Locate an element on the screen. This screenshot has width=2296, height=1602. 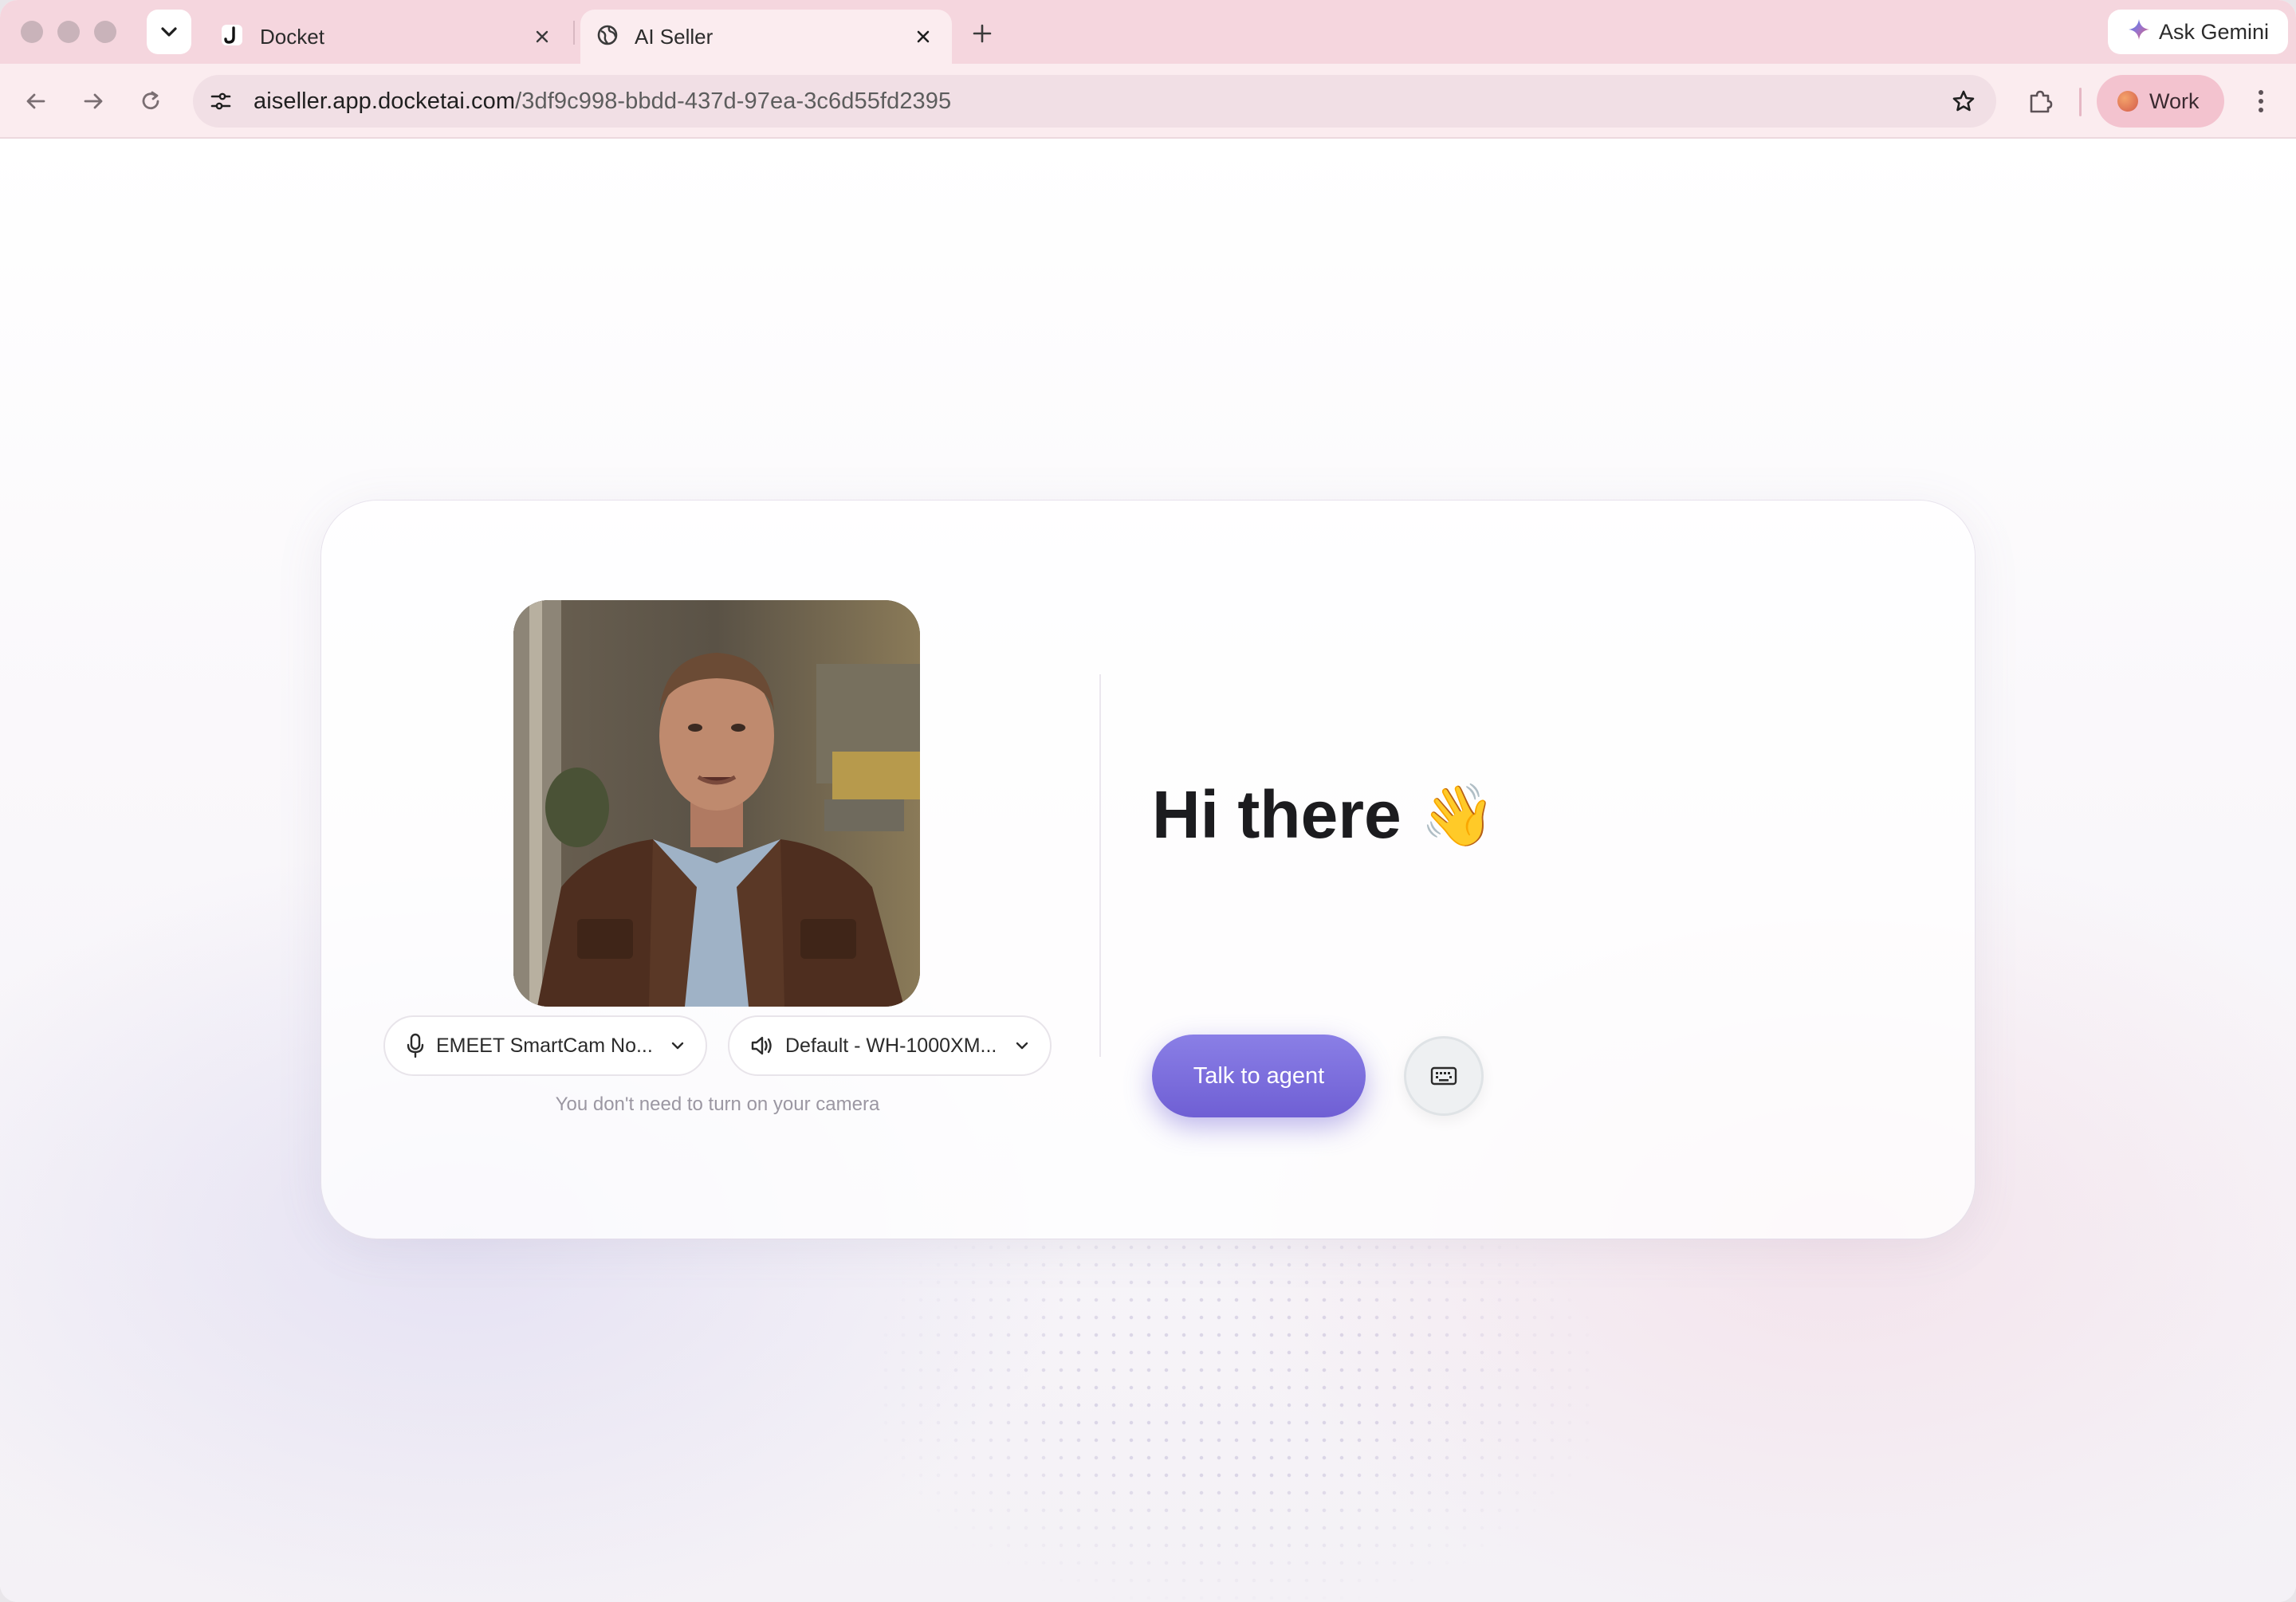
docket-logo-icon is located at coordinates (232, 37).